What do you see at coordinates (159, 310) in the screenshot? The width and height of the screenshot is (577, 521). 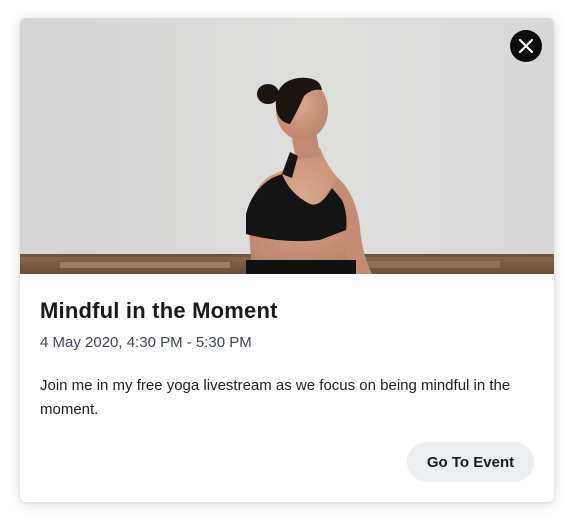 I see `event-title: Mindful in the Moment` at bounding box center [159, 310].